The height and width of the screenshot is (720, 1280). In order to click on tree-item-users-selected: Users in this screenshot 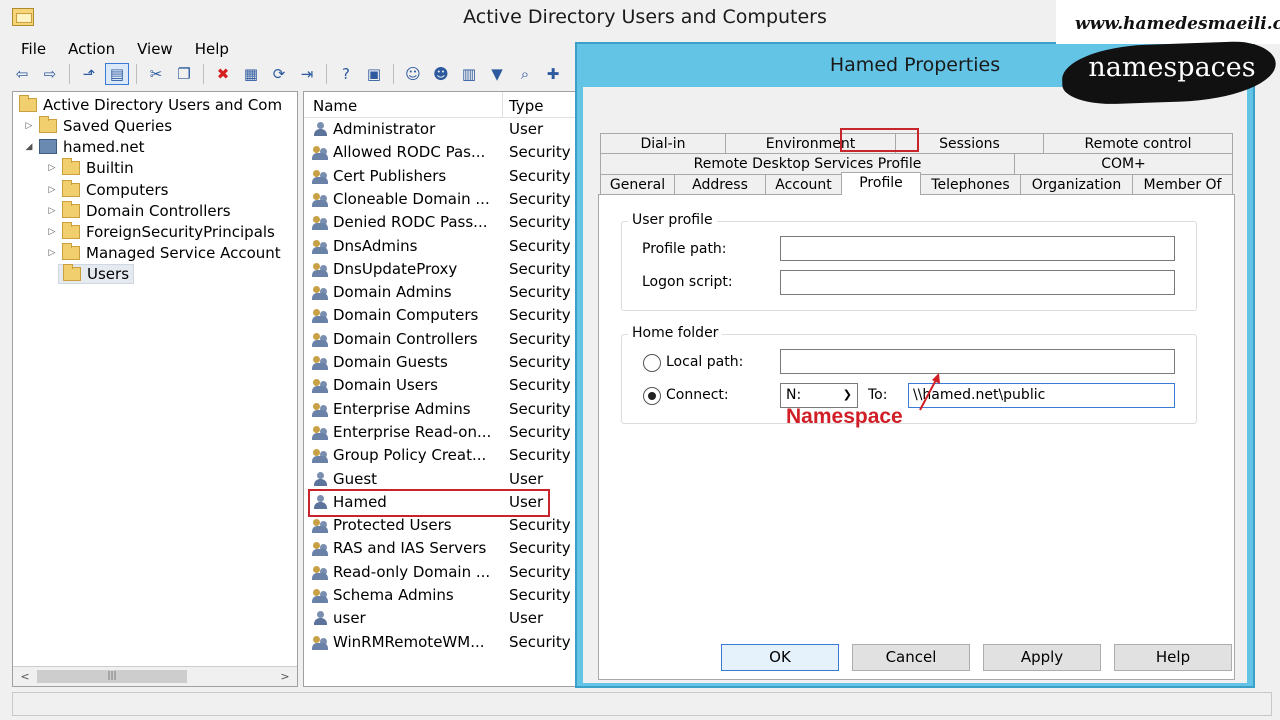, I will do `click(96, 273)`.